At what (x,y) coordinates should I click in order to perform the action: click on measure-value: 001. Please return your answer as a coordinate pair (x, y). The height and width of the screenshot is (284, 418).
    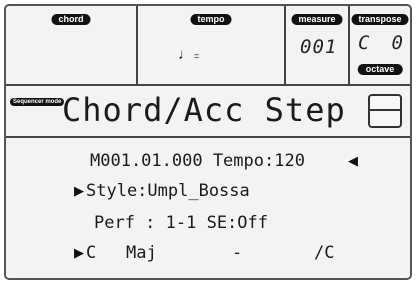
    Looking at the image, I should click on (319, 47).